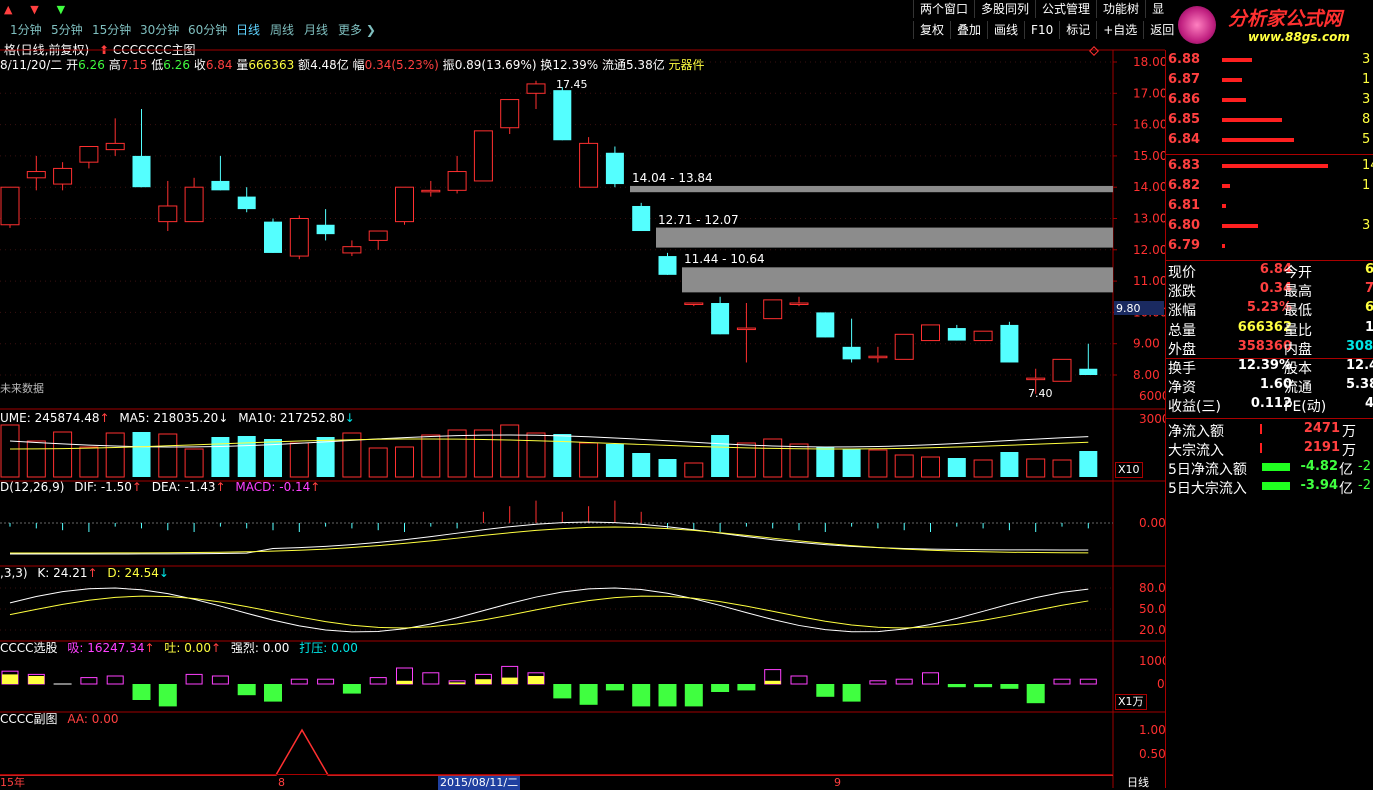  Describe the element at coordinates (572, 84) in the screenshot. I see `high-mark: 17.45` at that location.